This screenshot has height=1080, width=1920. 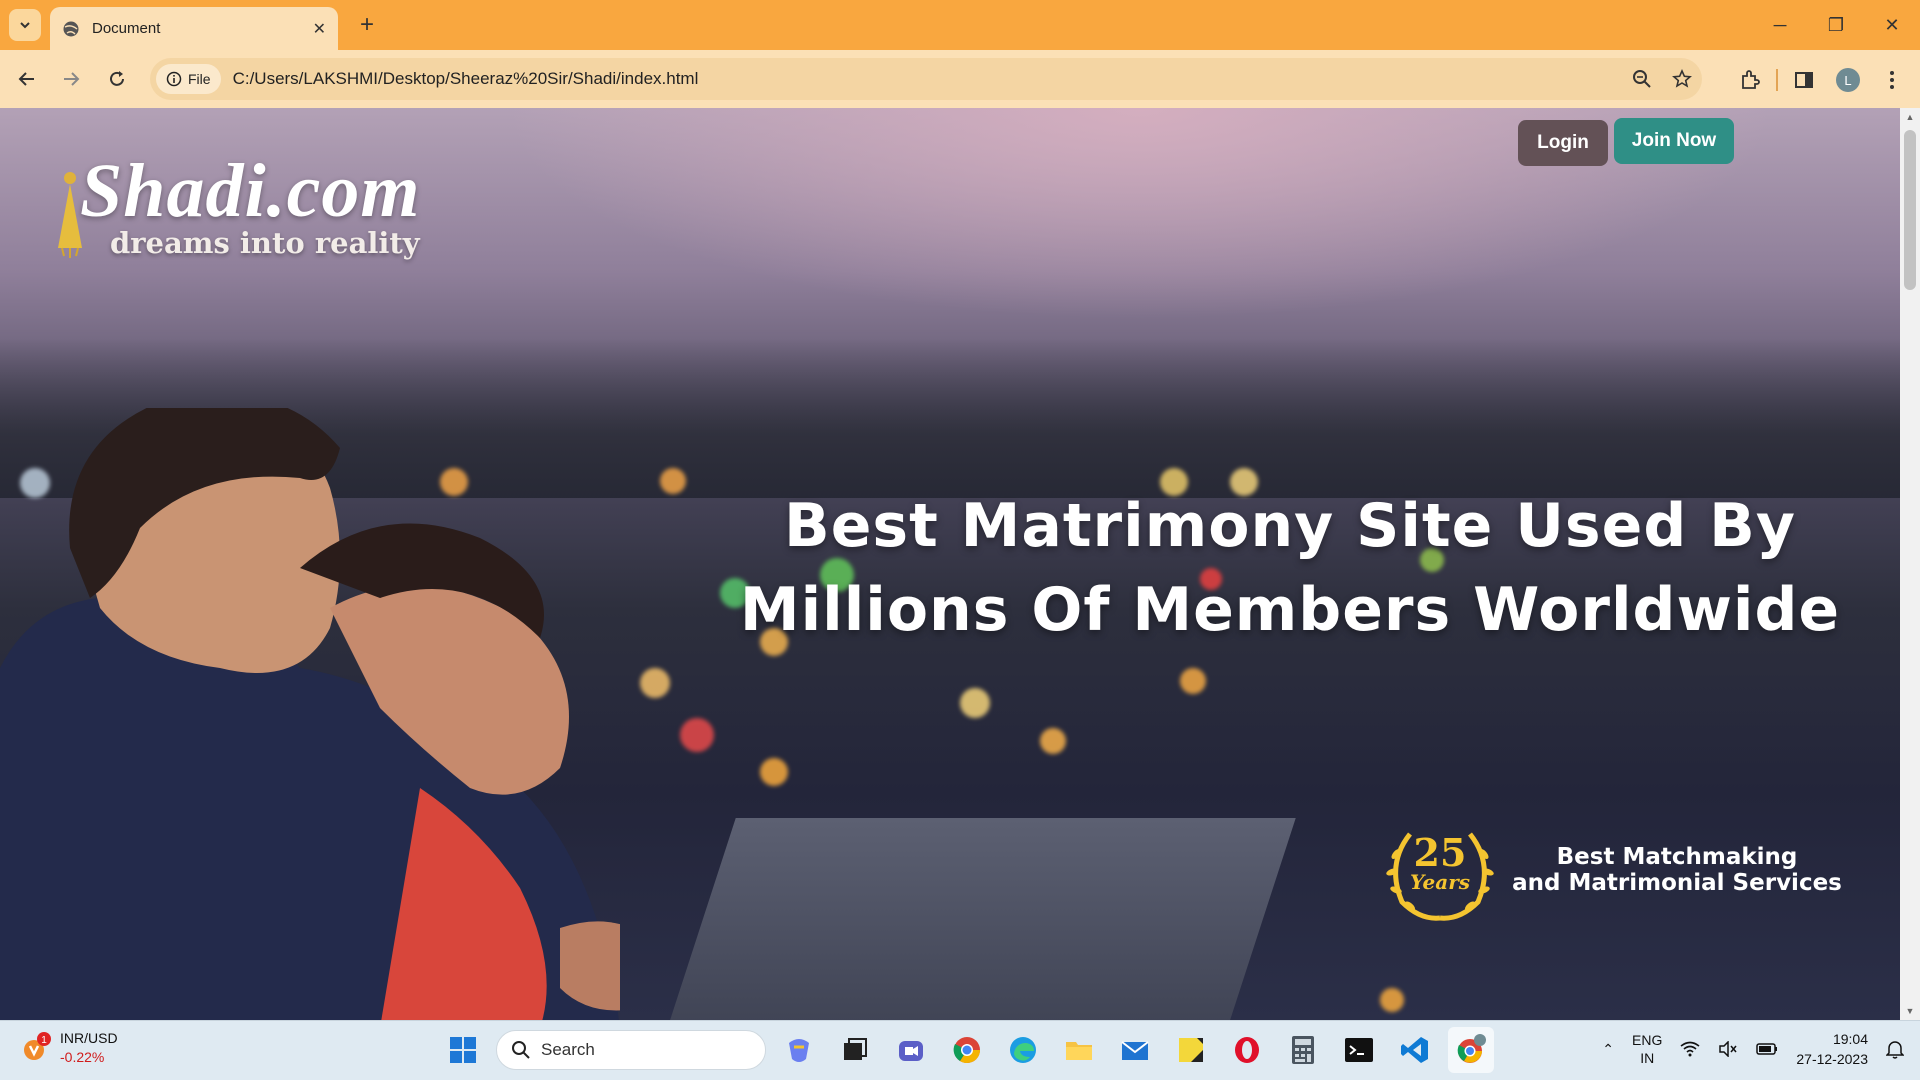 I want to click on lang-line2: IN, so click(x=1647, y=1058).